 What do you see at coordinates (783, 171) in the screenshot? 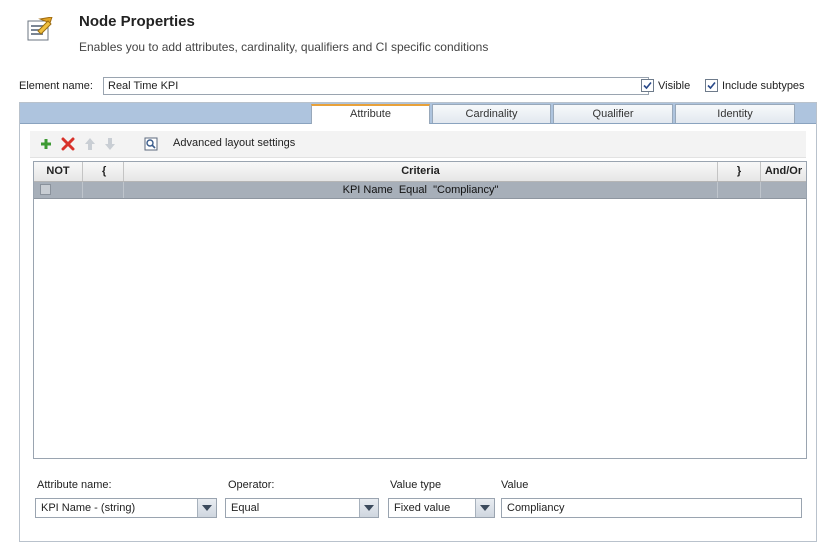
I see `column-header-and-or: And/Or` at bounding box center [783, 171].